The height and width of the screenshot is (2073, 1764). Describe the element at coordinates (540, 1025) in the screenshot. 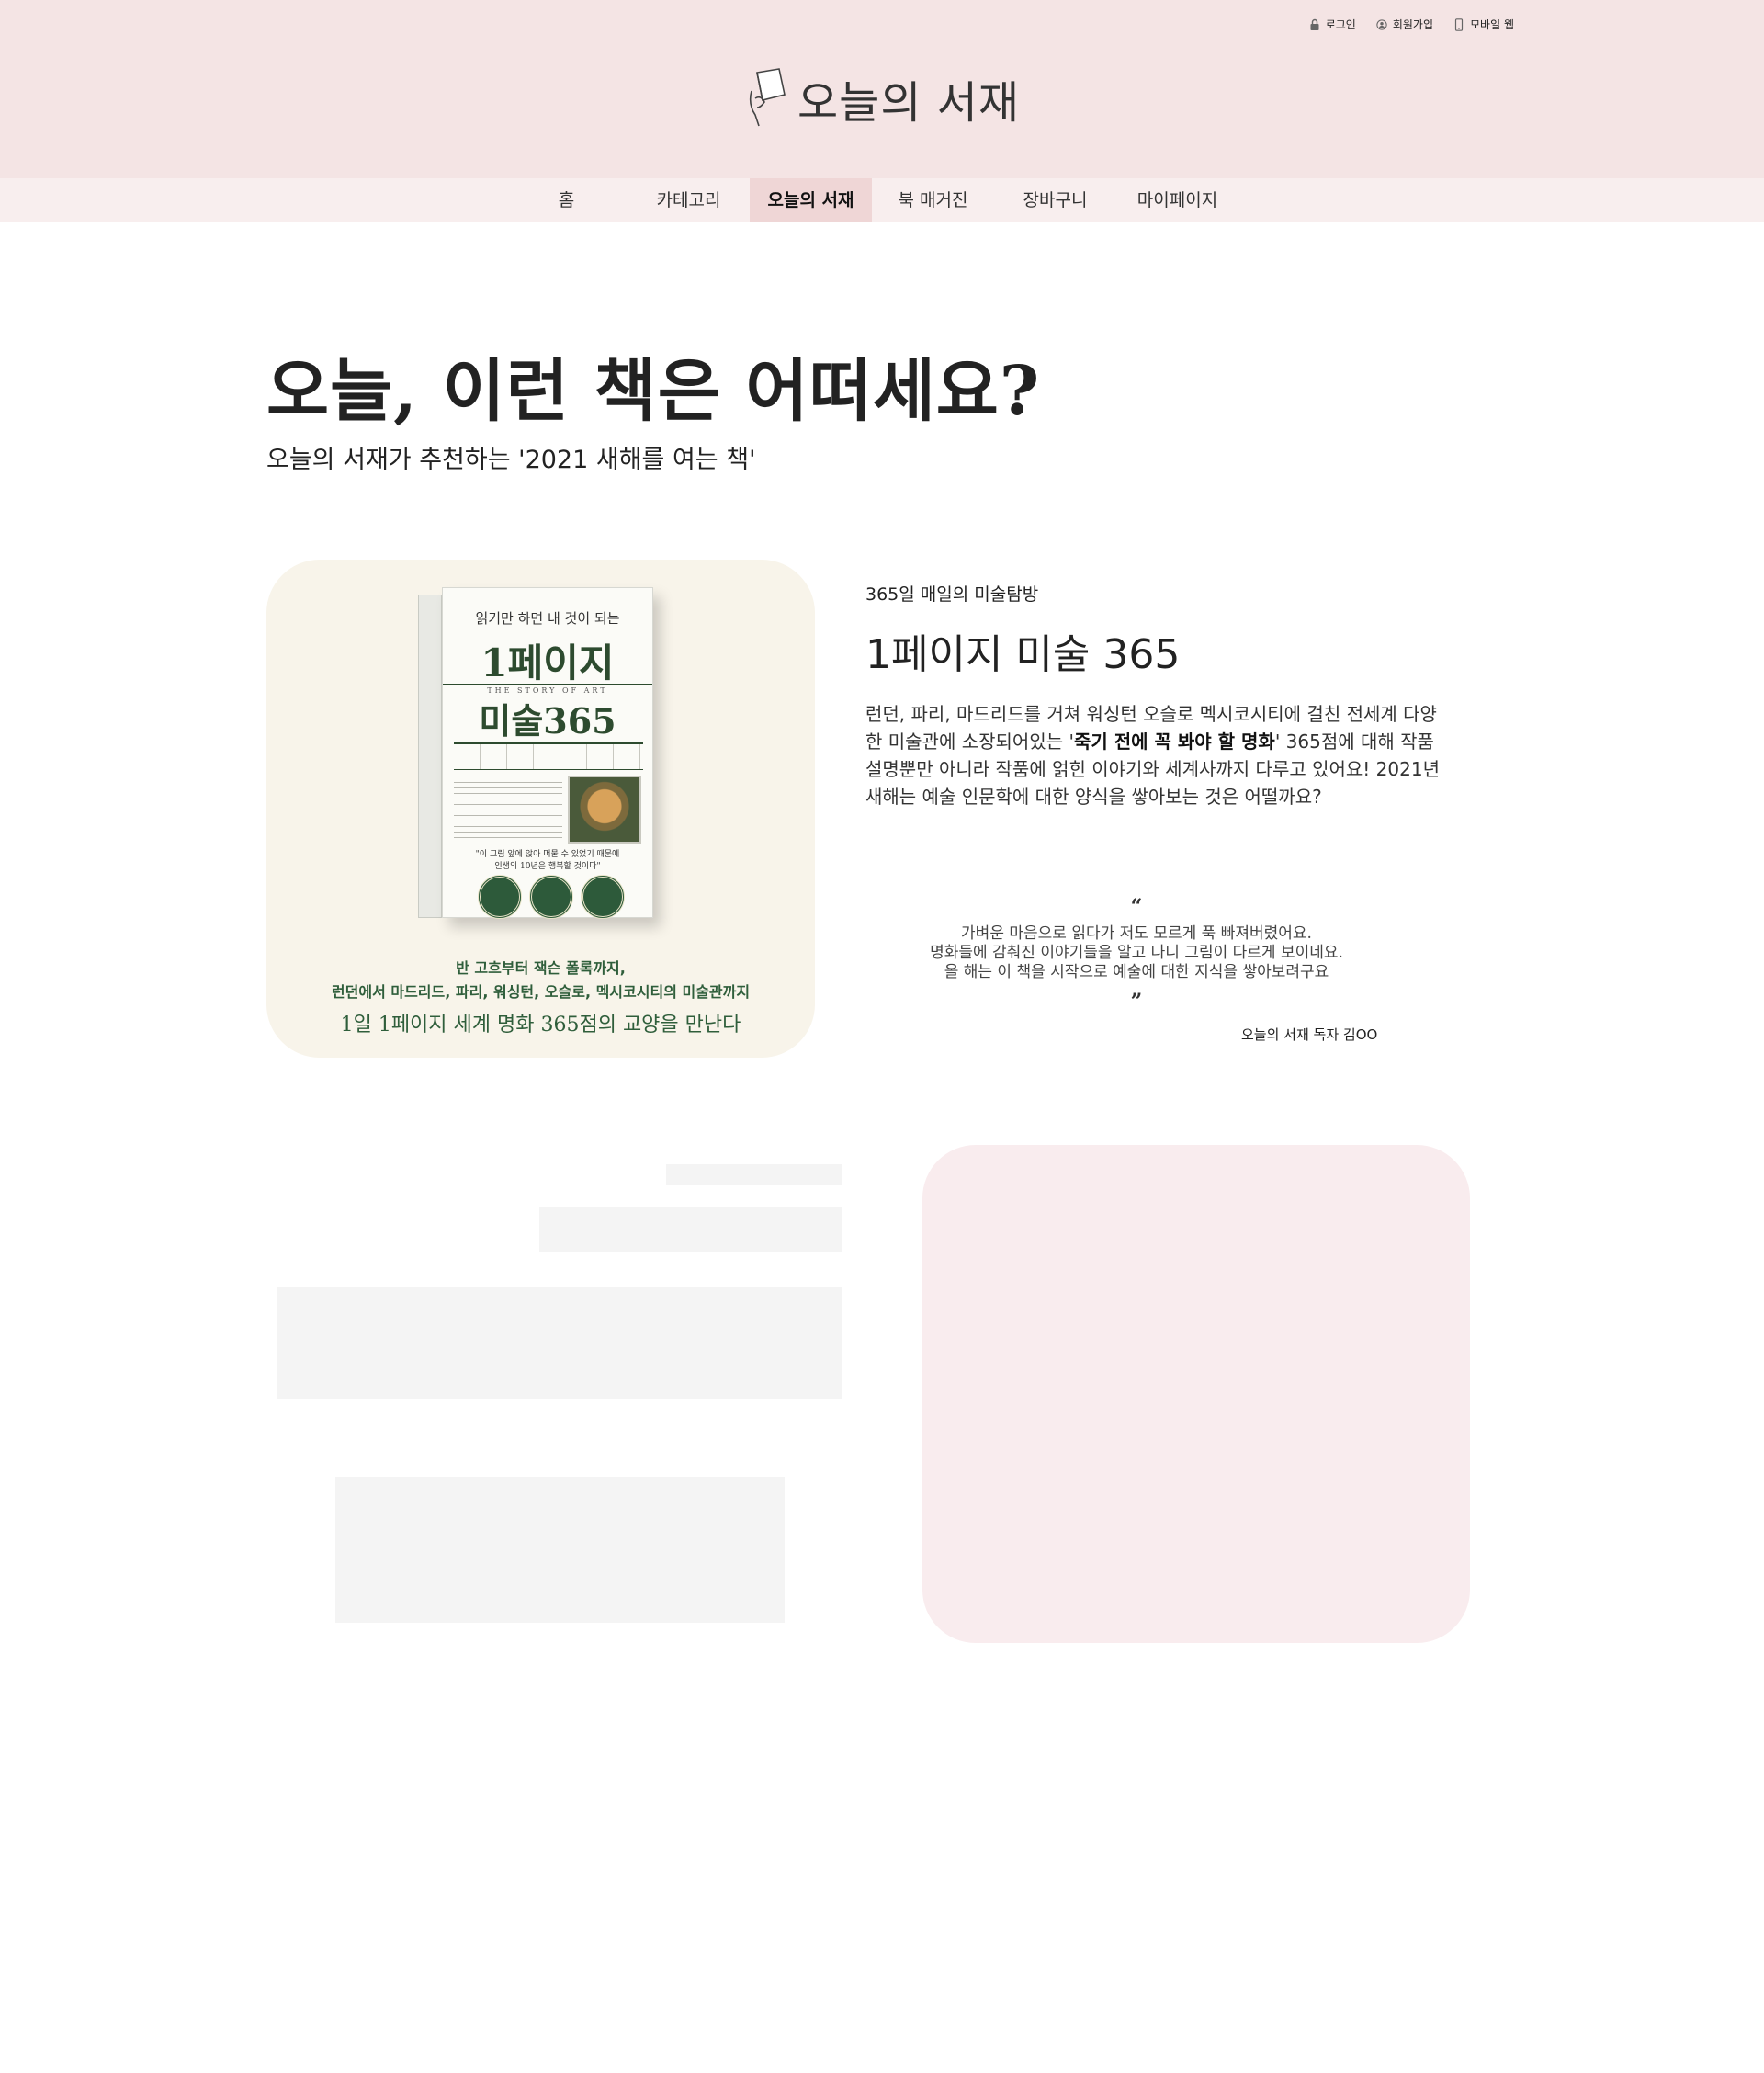

I see `cover-promo-line3: 1일 1페이지 세계 명화 365점의 교양을 만난다` at that location.